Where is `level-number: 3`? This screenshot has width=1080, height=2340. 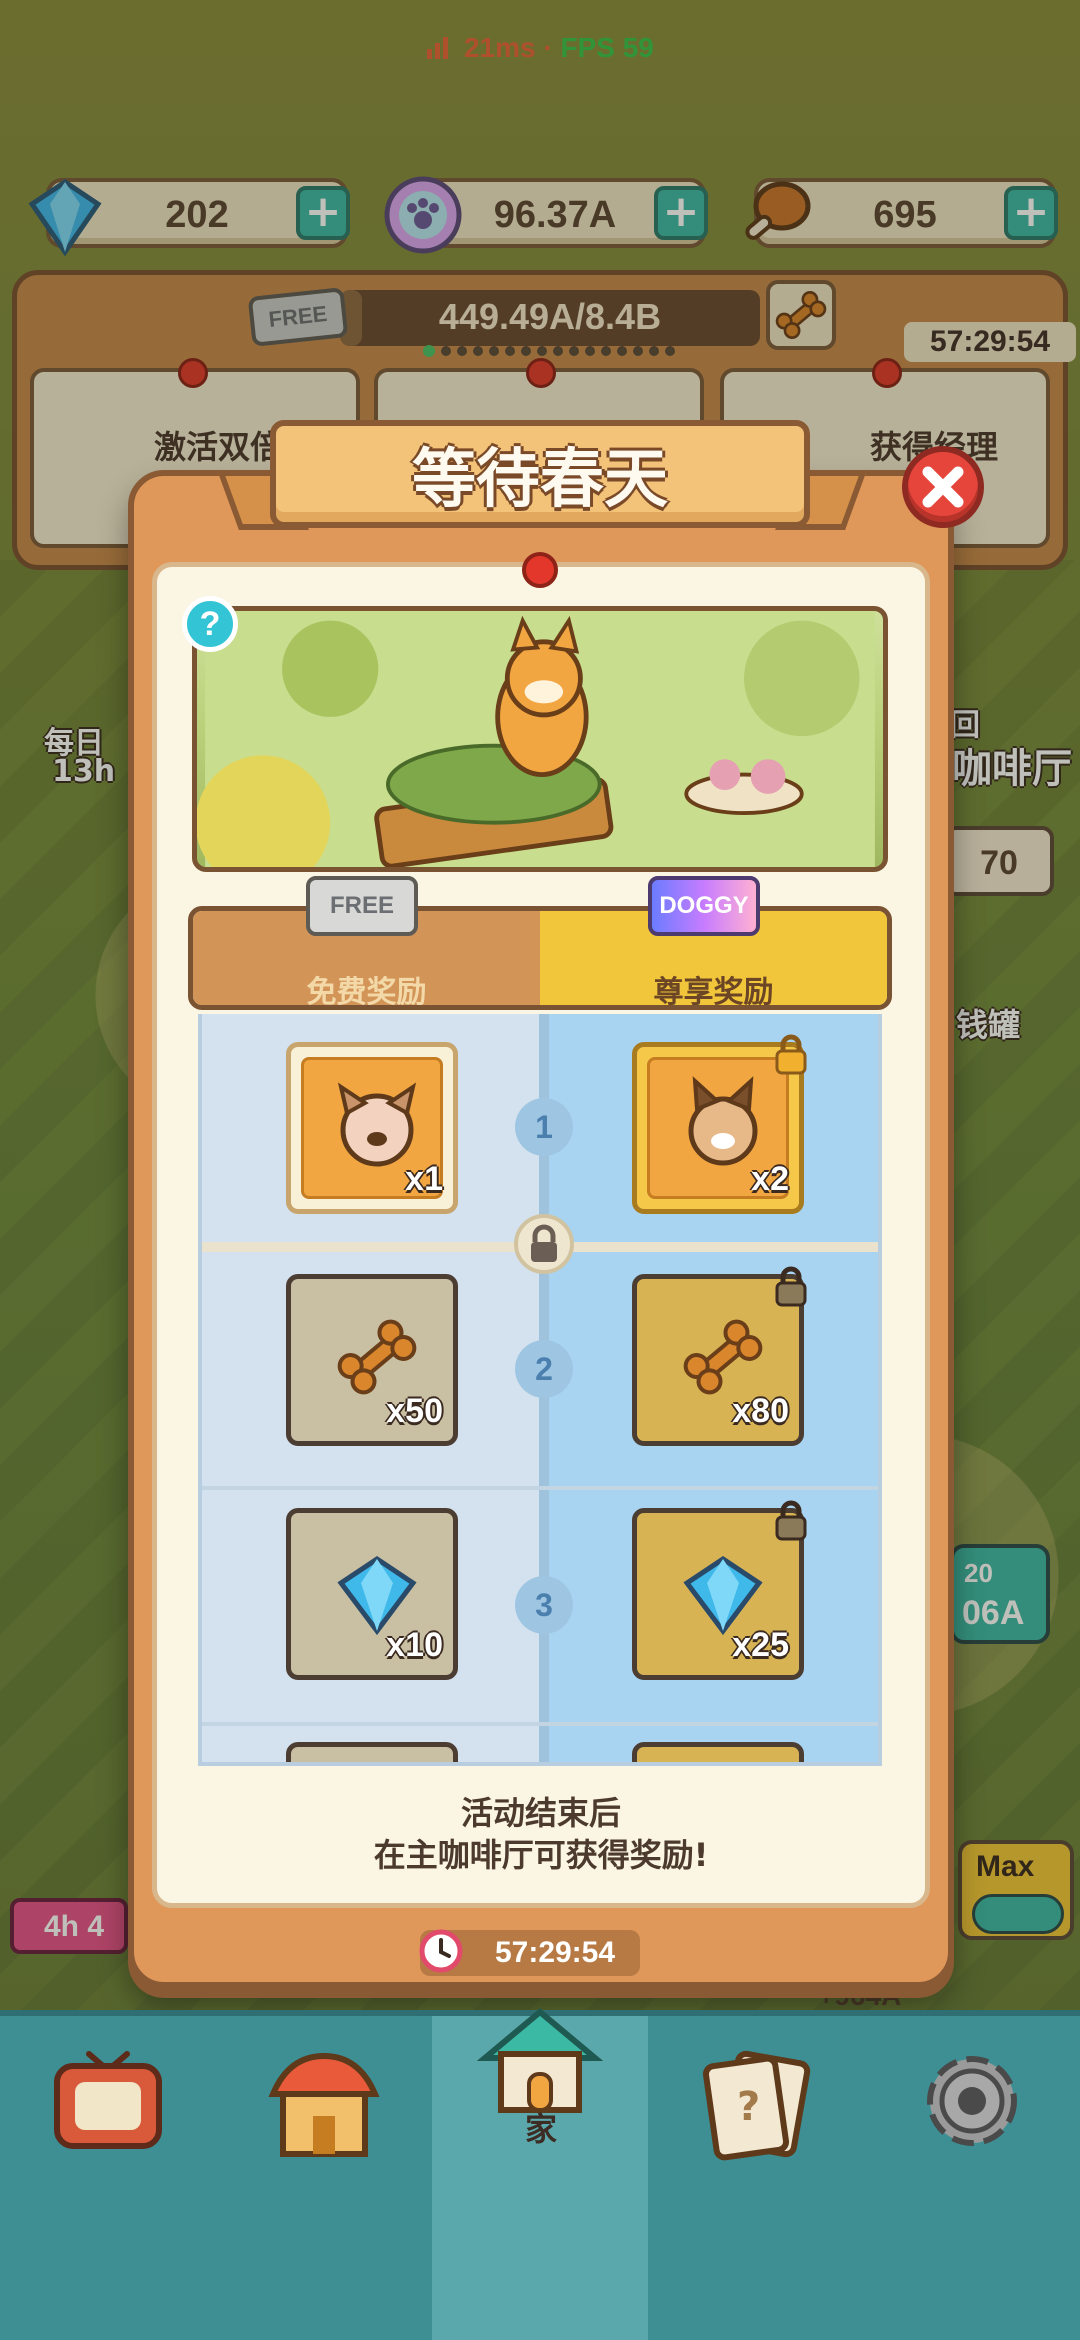
level-number: 3 is located at coordinates (544, 1605).